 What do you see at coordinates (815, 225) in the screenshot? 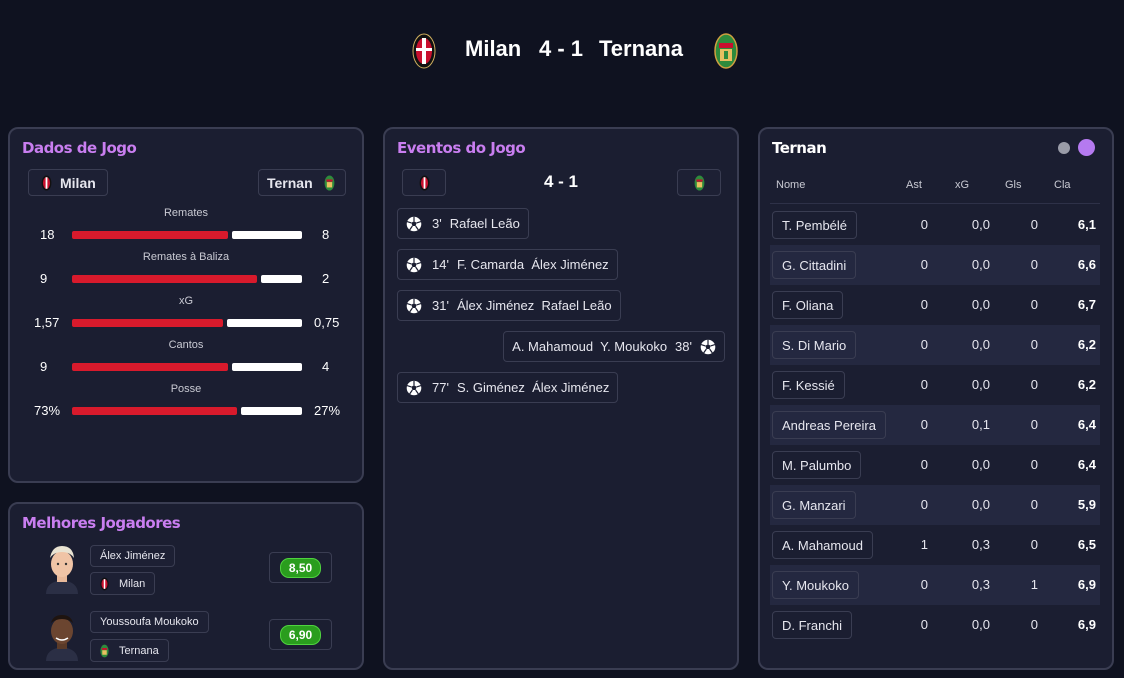
I see `player-name-chip: T. Pembélé` at bounding box center [815, 225].